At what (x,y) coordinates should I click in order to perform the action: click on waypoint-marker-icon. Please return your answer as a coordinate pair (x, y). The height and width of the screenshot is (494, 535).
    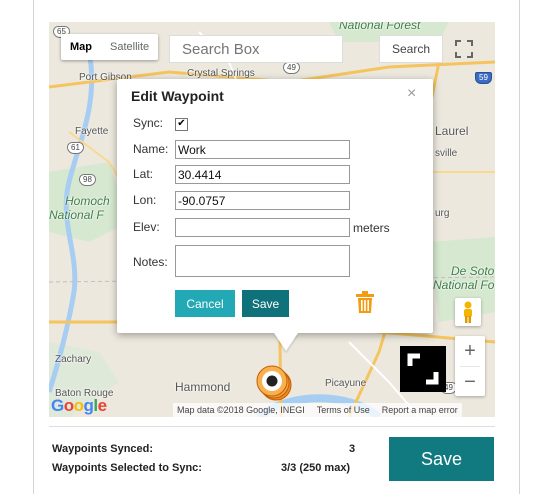
    Looking at the image, I should click on (274, 383).